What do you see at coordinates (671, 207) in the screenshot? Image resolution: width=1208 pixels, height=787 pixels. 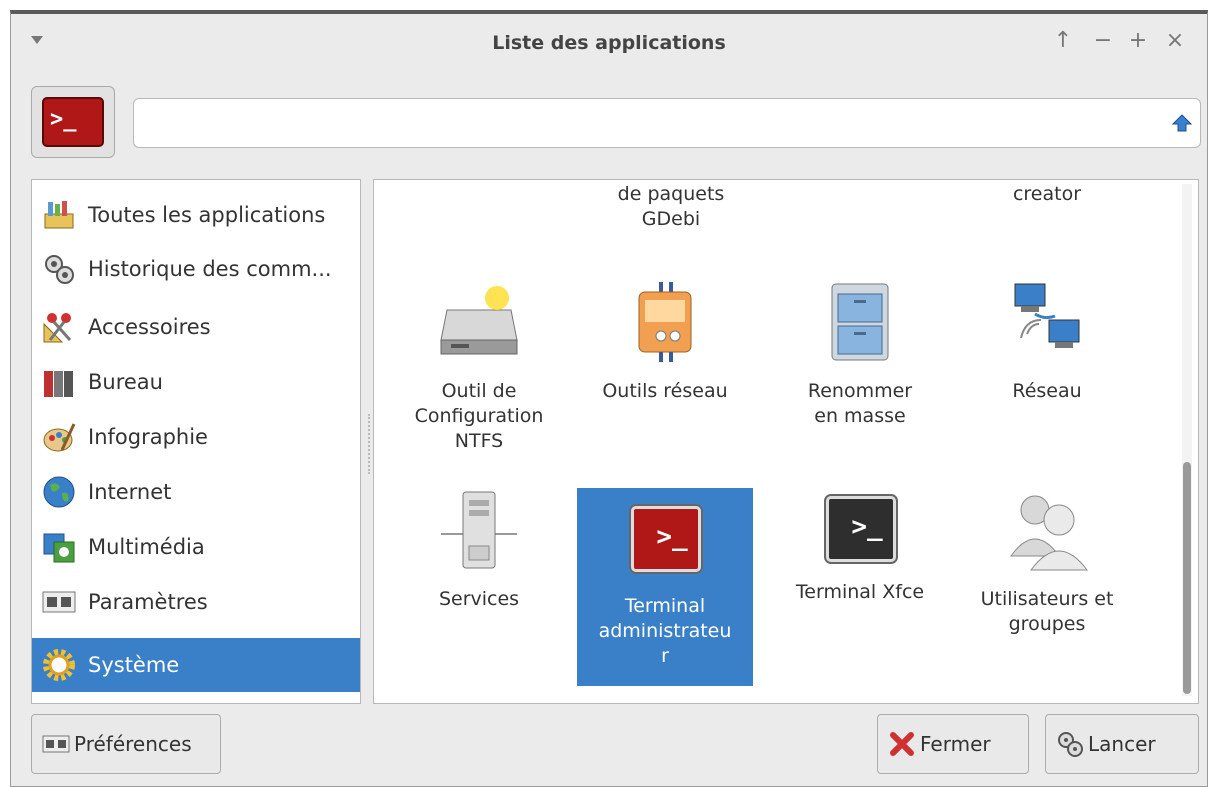 I see `app-tile-gdebi: de paquets GDebi` at bounding box center [671, 207].